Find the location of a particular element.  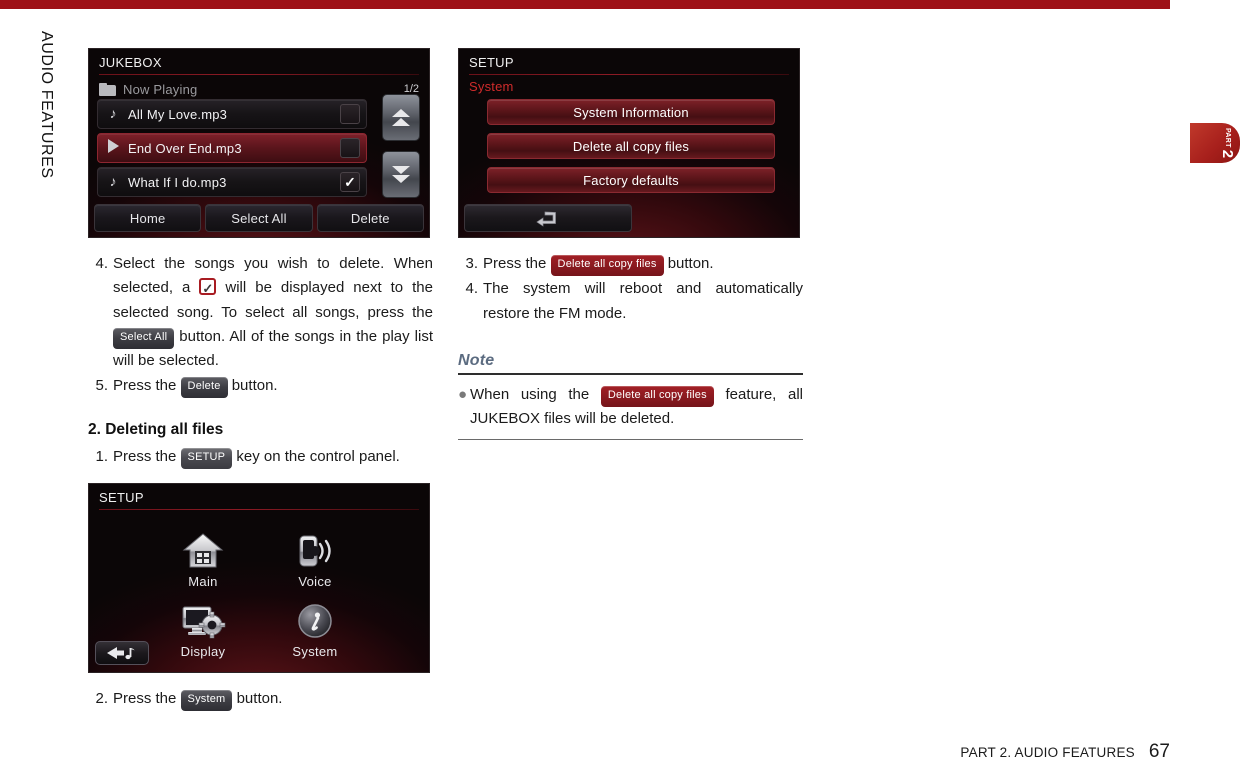

step-number: 5. is located at coordinates (101, 386).